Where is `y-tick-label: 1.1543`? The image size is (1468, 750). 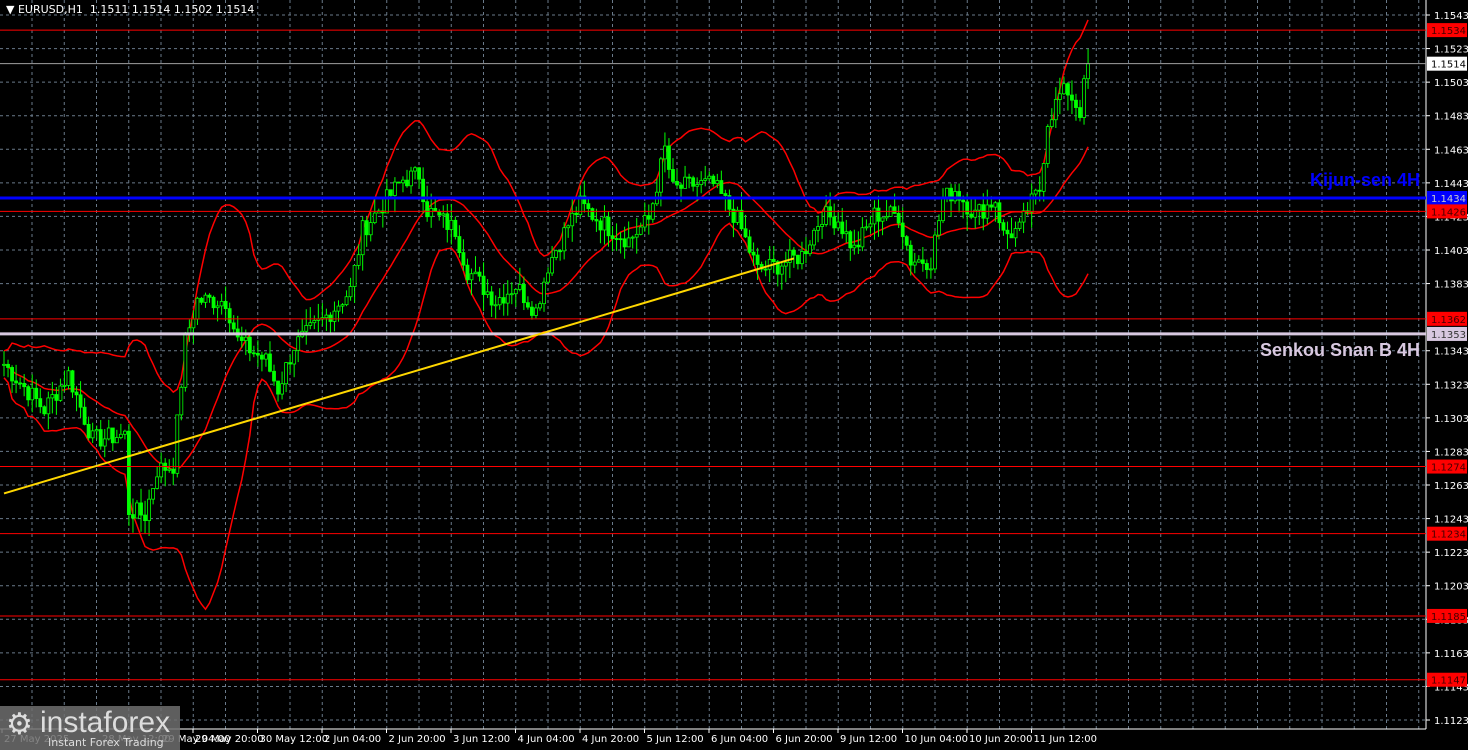
y-tick-label: 1.1543 is located at coordinates (1451, 16).